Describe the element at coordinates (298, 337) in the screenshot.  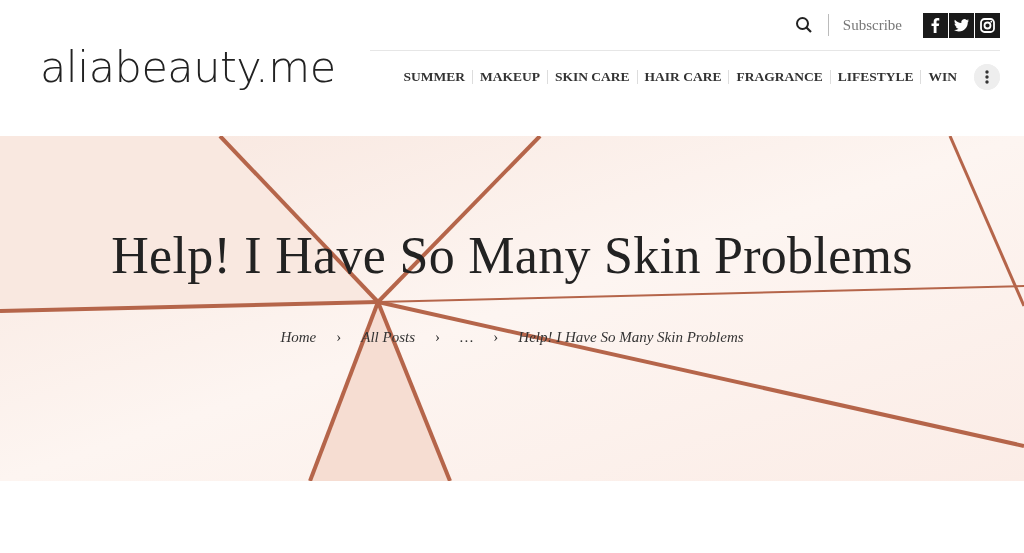
I see `breadcrumb-link: Home` at that location.